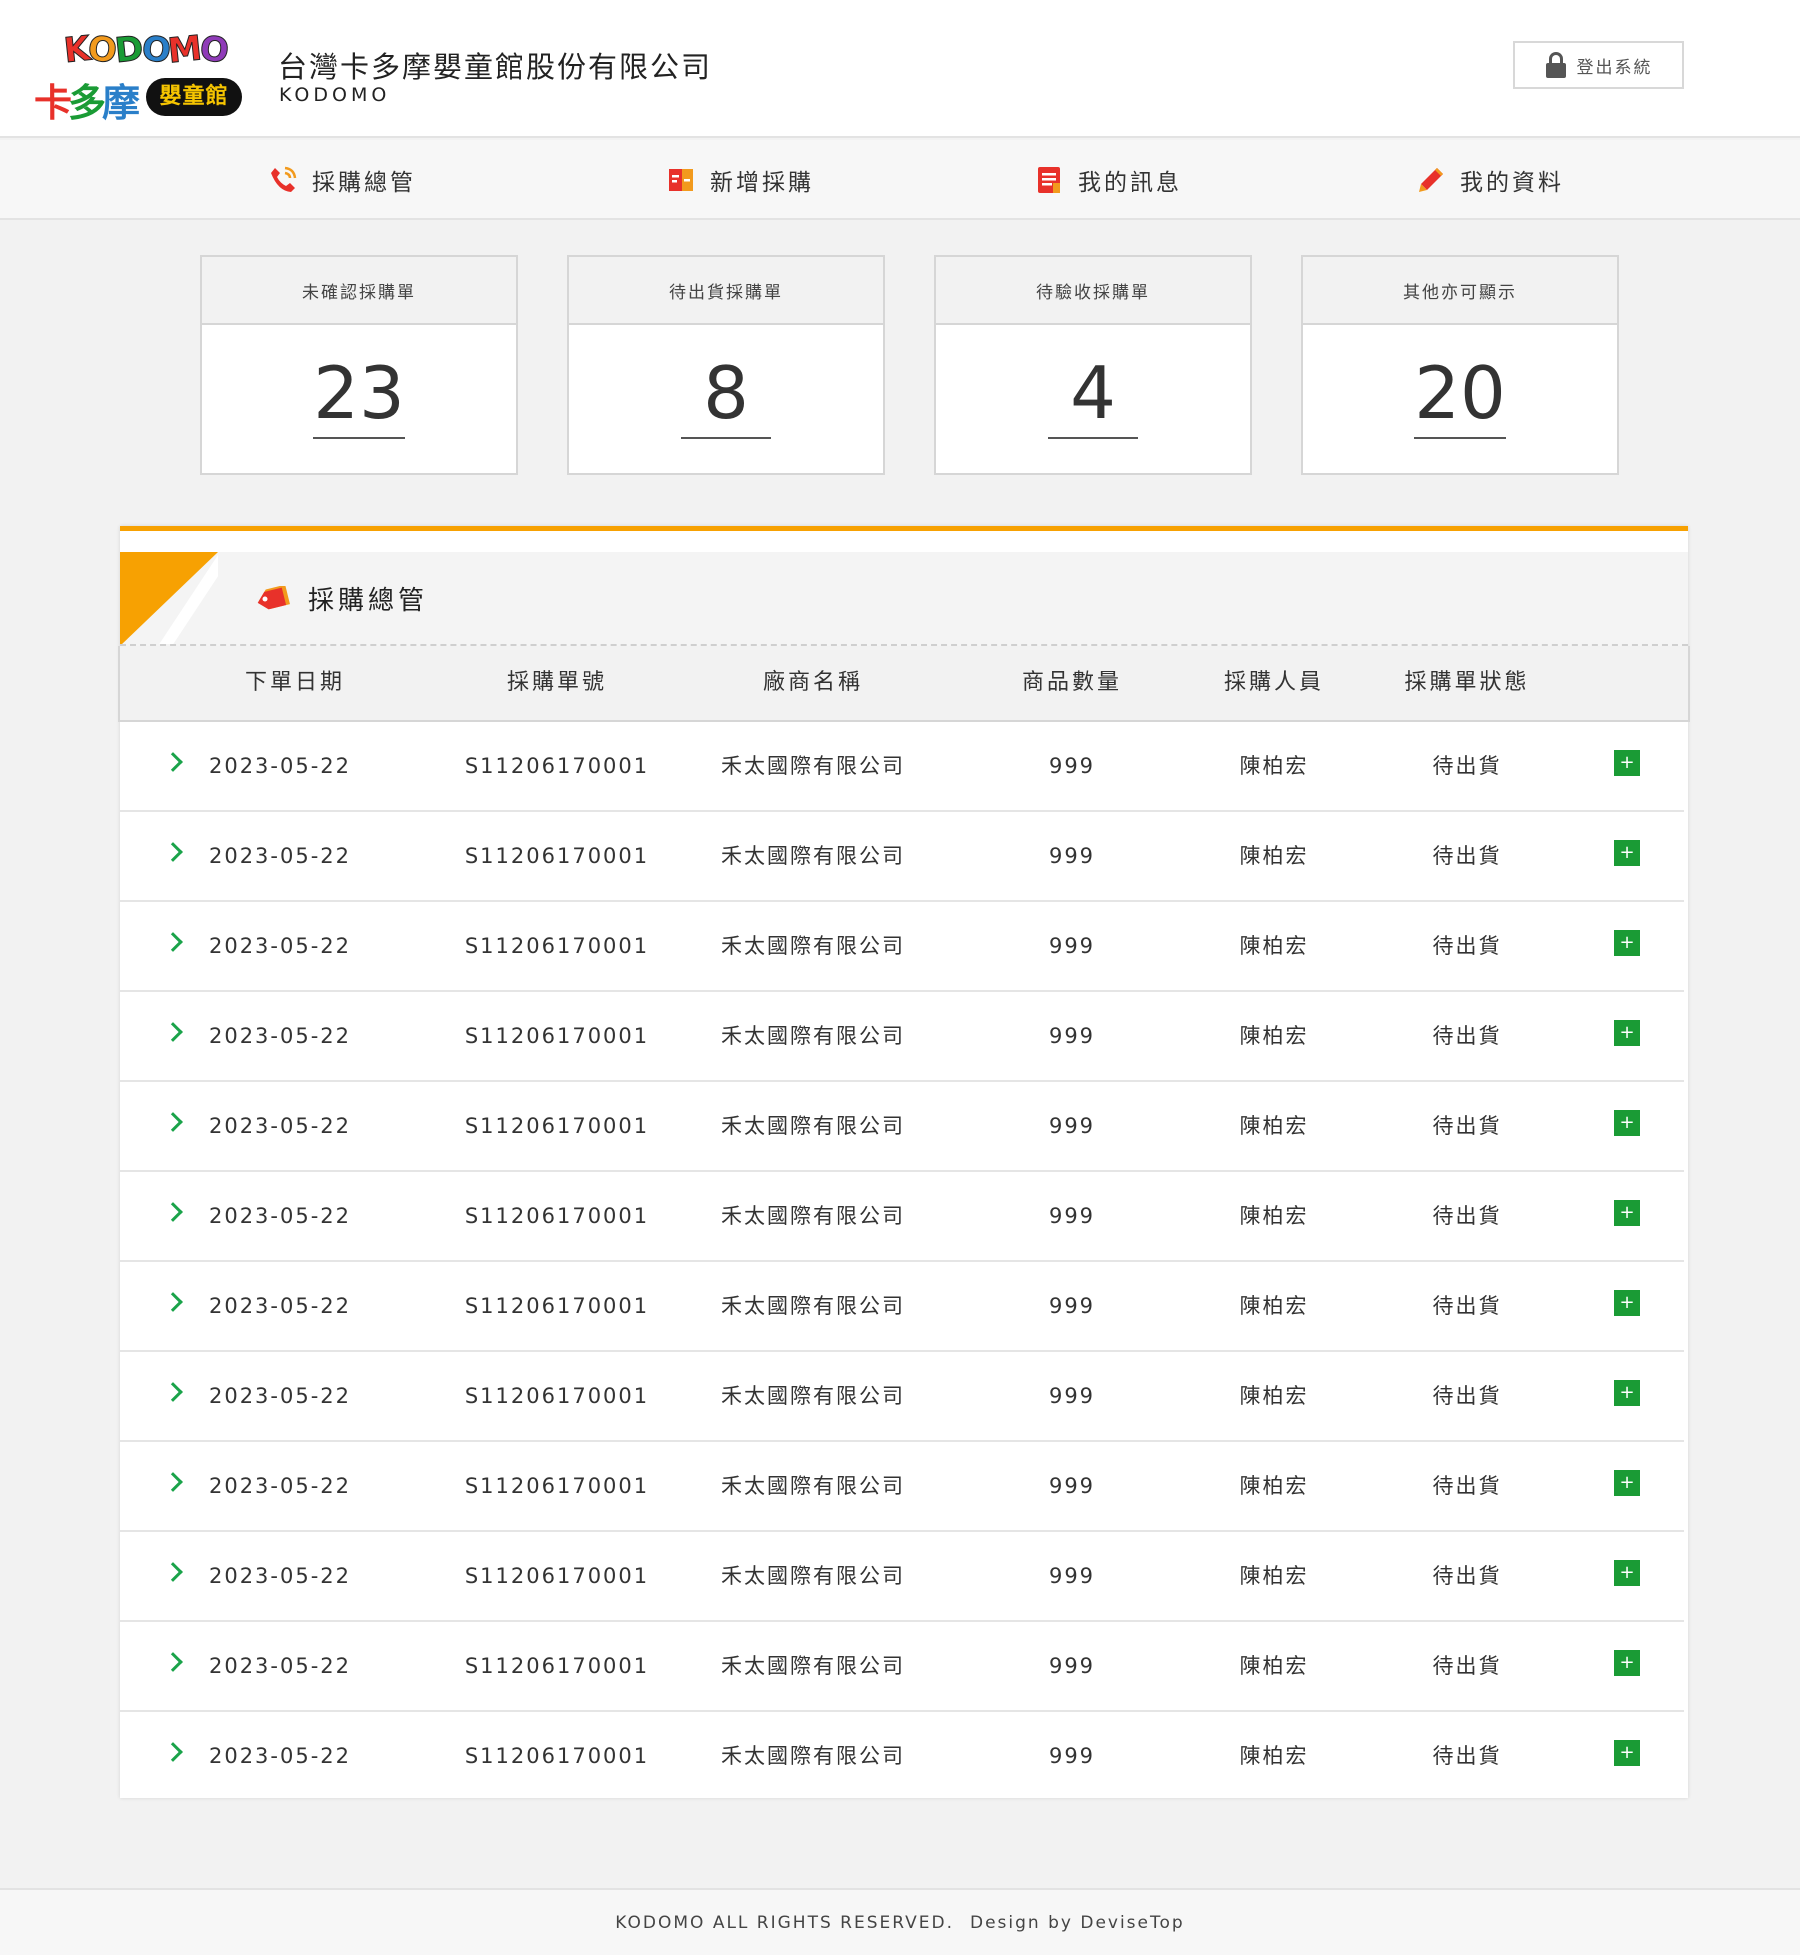 Image resolution: width=1800 pixels, height=1955 pixels. Describe the element at coordinates (557, 683) in the screenshot. I see `column-header-order-no: 採購單號` at that location.